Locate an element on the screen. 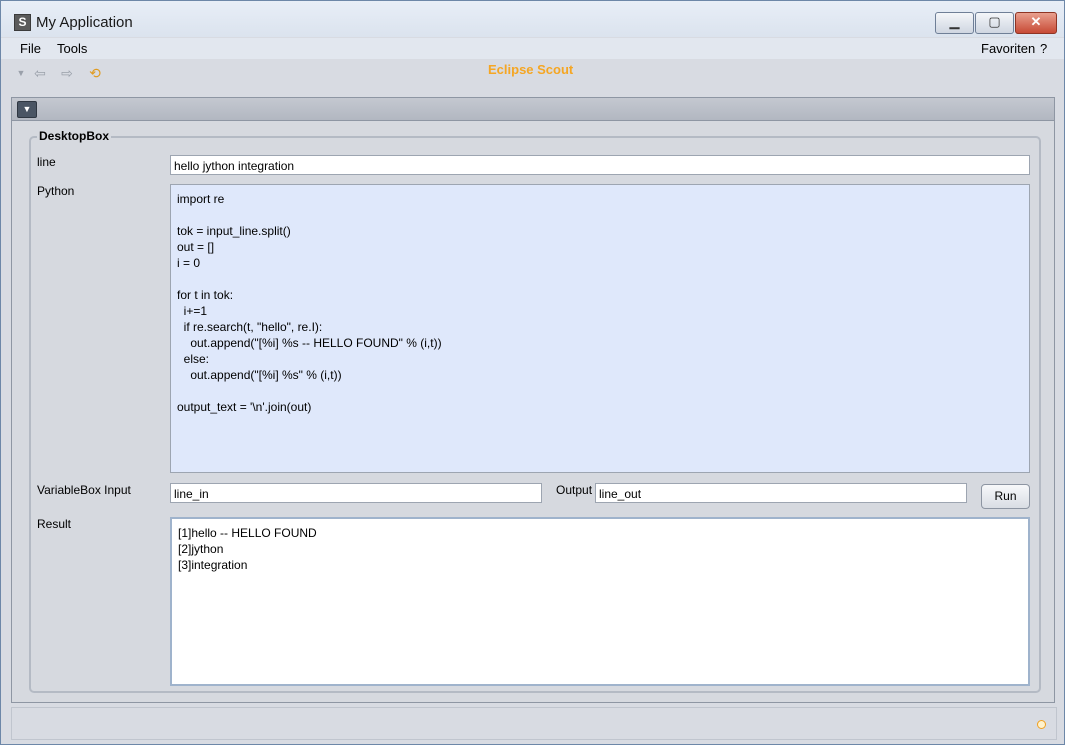 This screenshot has width=1065, height=745. status-indicator-icon is located at coordinates (1041, 724).